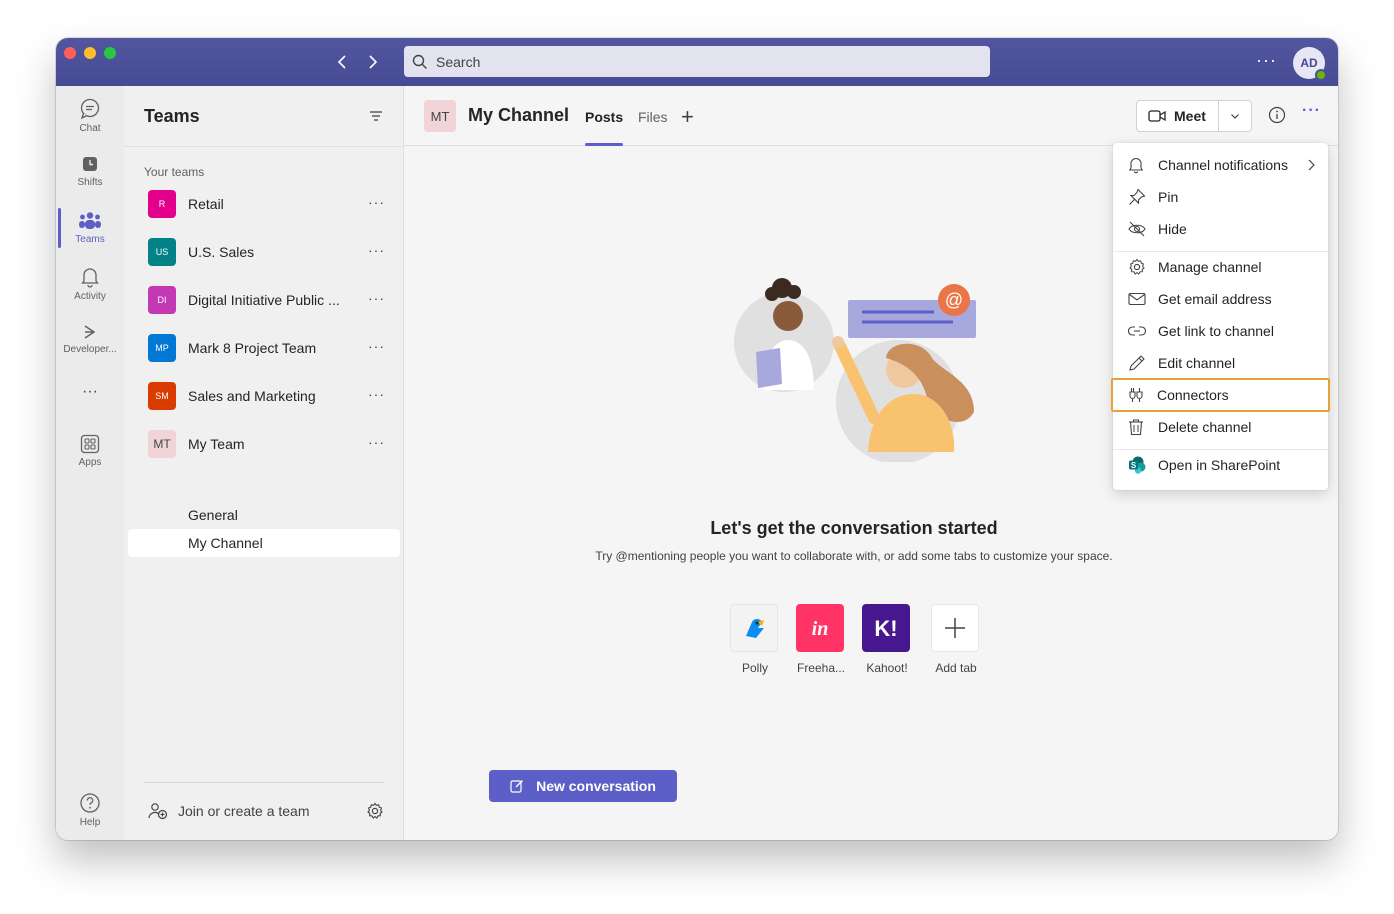  What do you see at coordinates (887, 639) in the screenshot?
I see `app-tile-kahoot: K! Kahoot!` at bounding box center [887, 639].